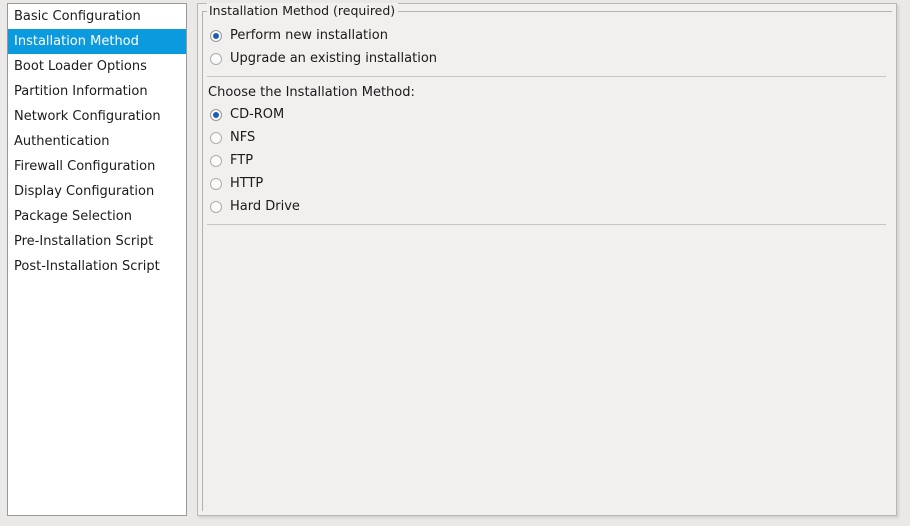 The image size is (910, 526). What do you see at coordinates (77, 16) in the screenshot?
I see `sidebar-item-label: Basic Configuration` at bounding box center [77, 16].